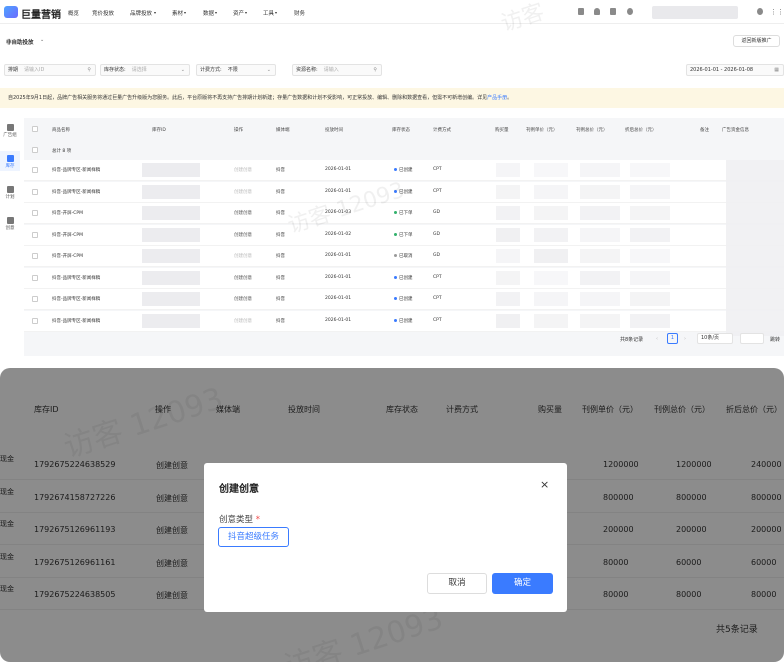 Image resolution: width=784 pixels, height=662 pixels. I want to click on gear-icon, so click(760, 11).